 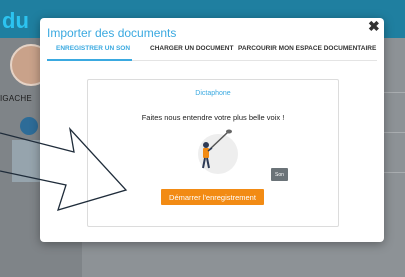 I want to click on sound-badge: Son, so click(x=279, y=174).